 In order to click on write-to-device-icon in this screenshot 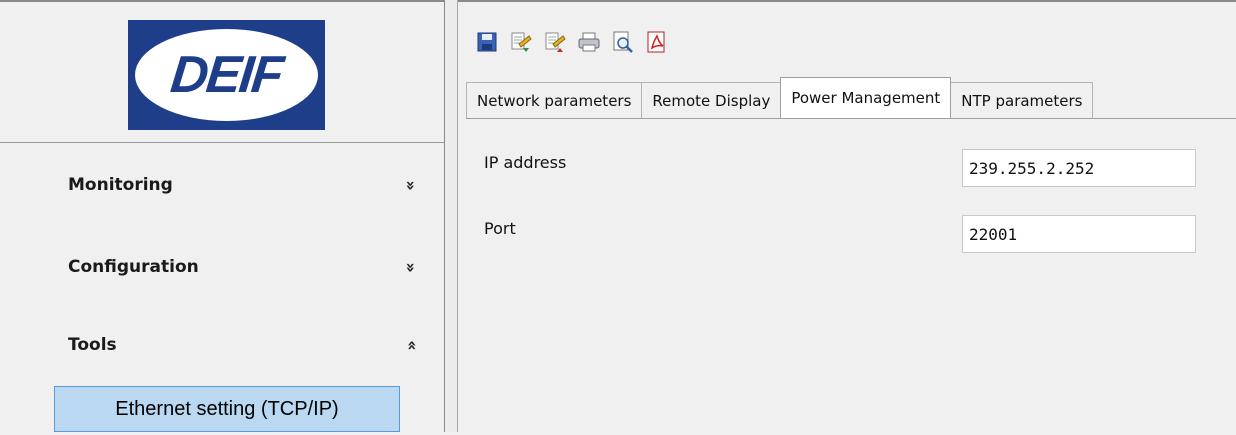, I will do `click(555, 42)`.